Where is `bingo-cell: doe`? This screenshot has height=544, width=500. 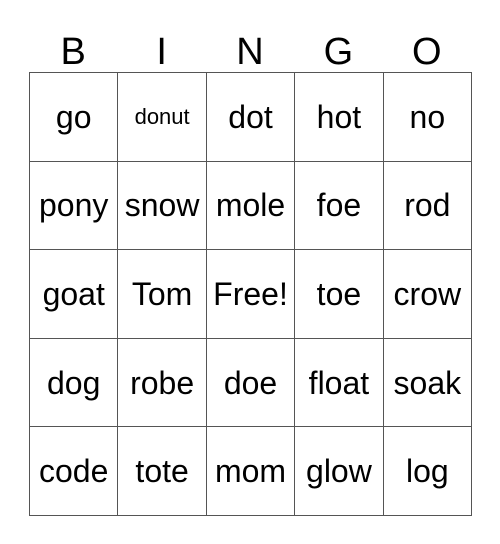
bingo-cell: doe is located at coordinates (251, 383).